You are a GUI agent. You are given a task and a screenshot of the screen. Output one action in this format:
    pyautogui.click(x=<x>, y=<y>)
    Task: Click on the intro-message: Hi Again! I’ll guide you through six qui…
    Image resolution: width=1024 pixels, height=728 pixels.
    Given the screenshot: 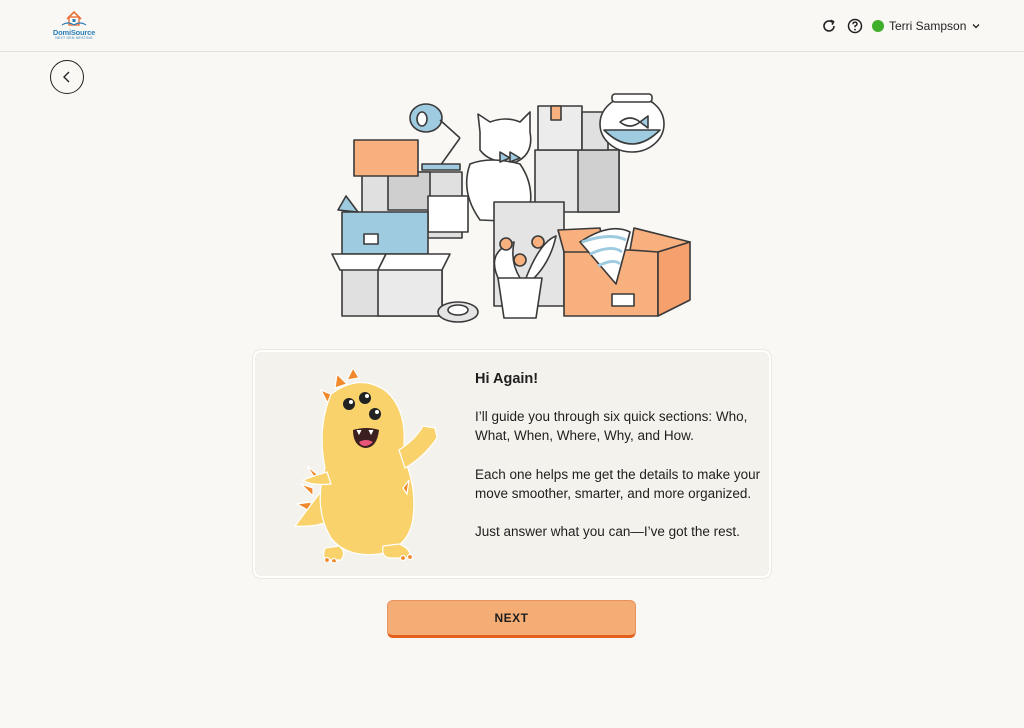 What is the action you would take?
    pyautogui.click(x=620, y=465)
    